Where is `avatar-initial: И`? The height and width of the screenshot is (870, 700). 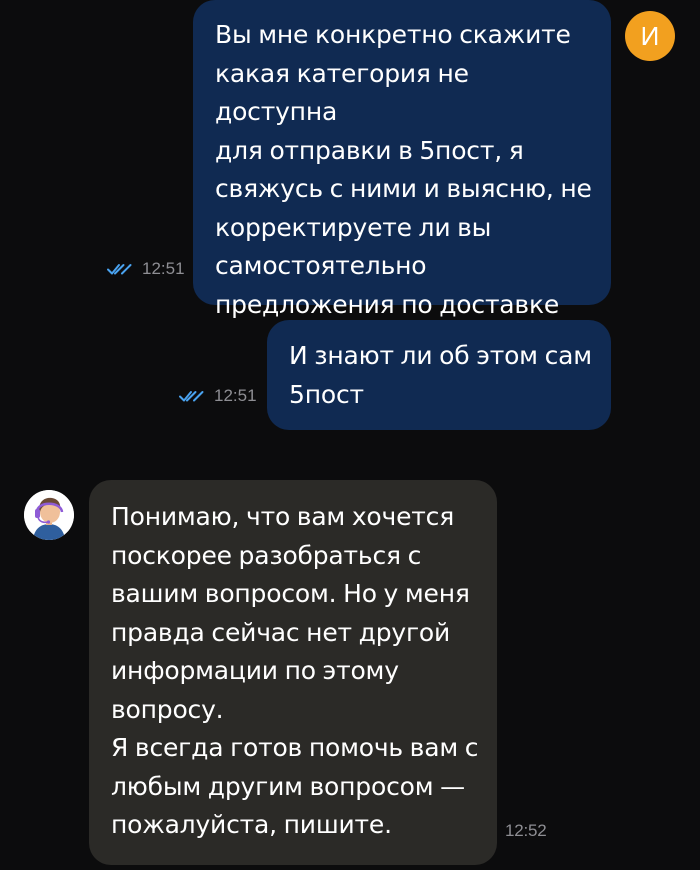 avatar-initial: И is located at coordinates (650, 35).